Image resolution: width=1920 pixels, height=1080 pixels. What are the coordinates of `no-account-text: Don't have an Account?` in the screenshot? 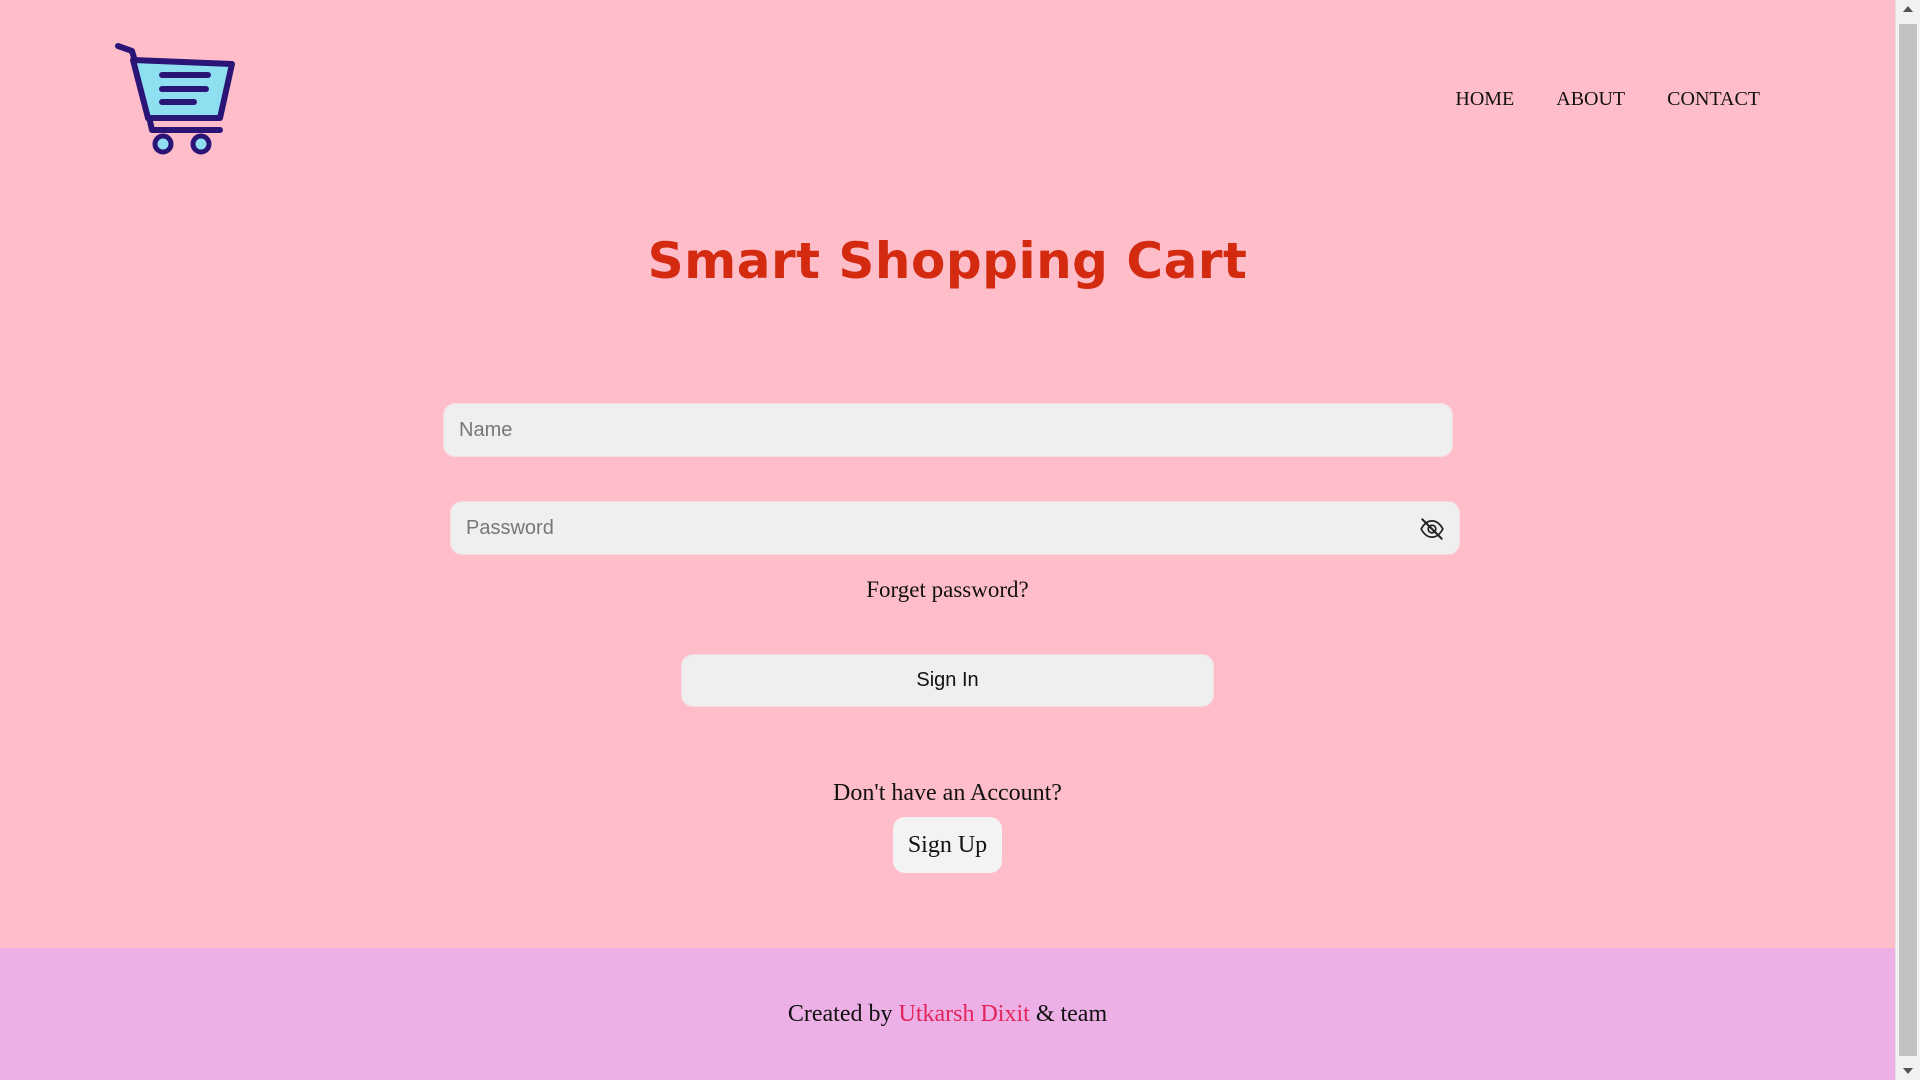 It's located at (947, 793).